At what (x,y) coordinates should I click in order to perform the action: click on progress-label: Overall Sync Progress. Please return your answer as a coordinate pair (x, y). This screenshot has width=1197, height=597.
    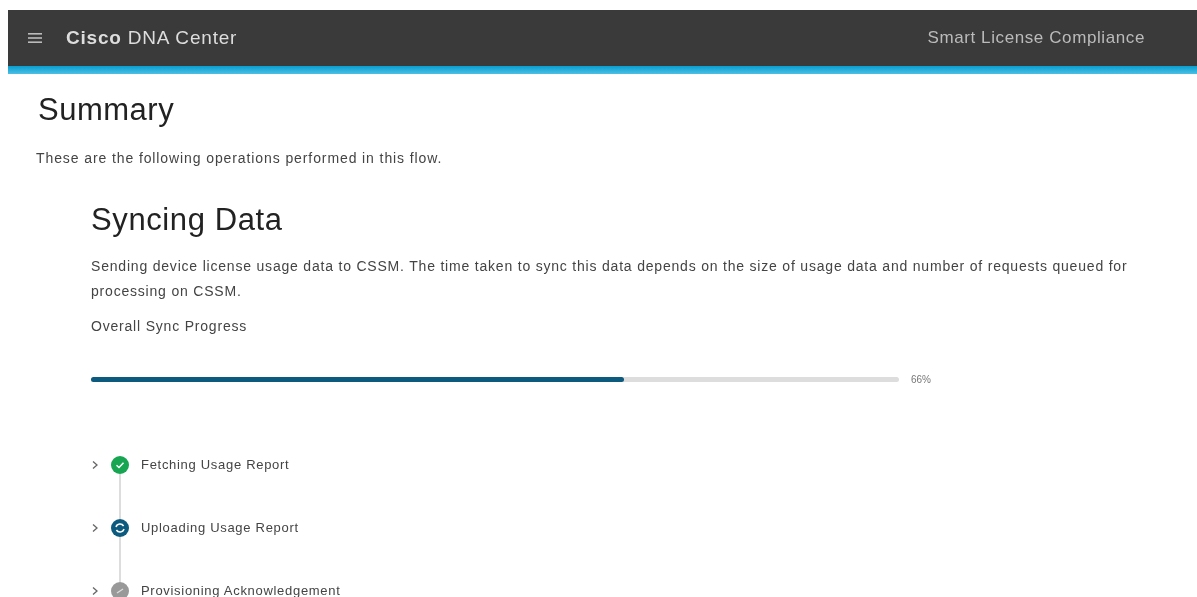
    Looking at the image, I should click on (170, 326).